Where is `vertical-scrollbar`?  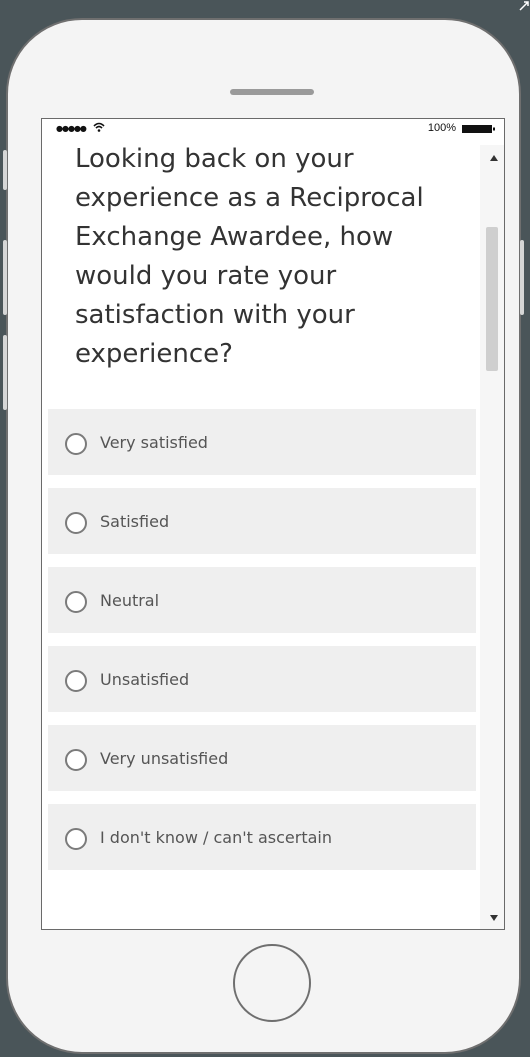 vertical-scrollbar is located at coordinates (492, 537).